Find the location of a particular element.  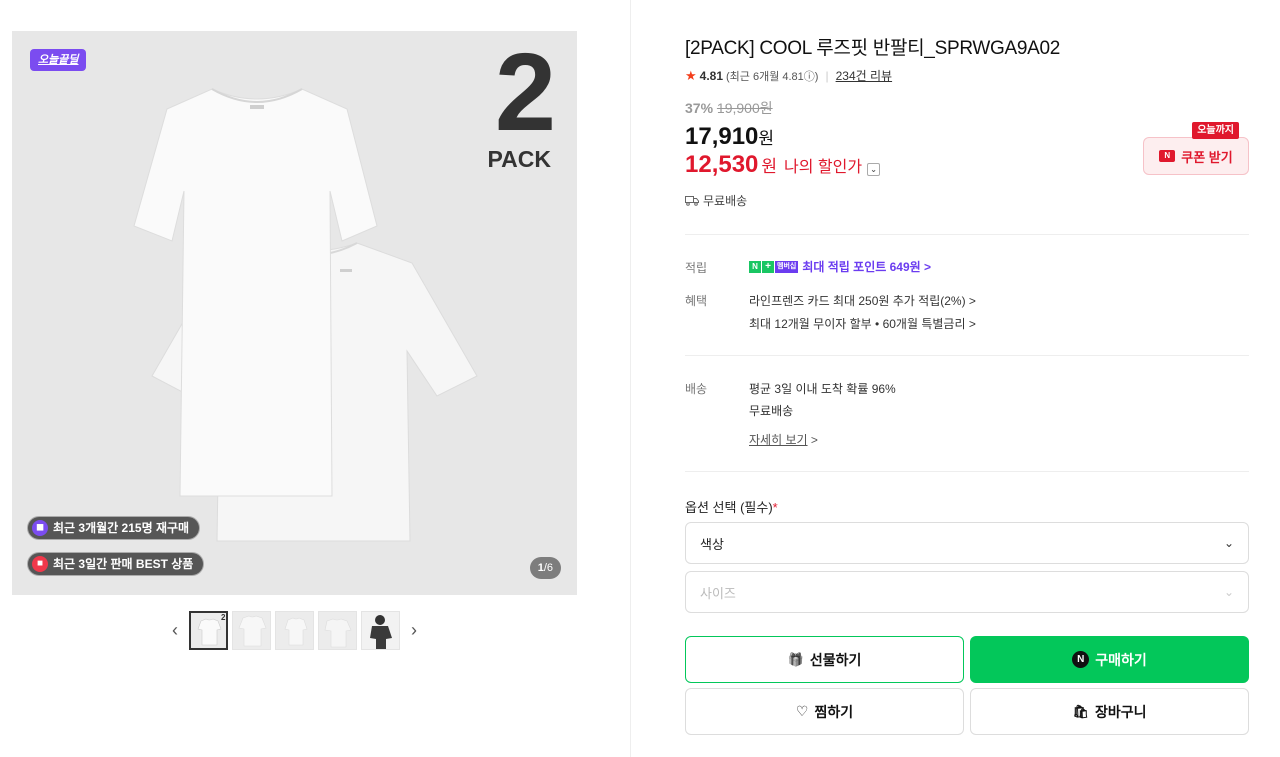

my-price-label: 나의 할인가 is located at coordinates (823, 167).